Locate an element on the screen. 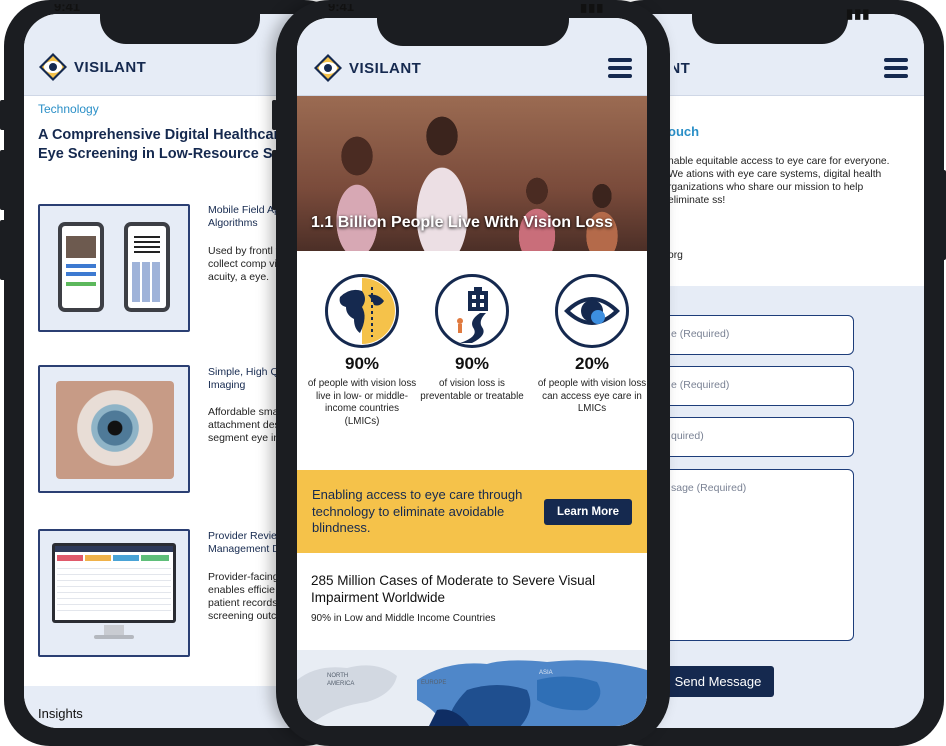  stat-value-2: 90% is located at coordinates (472, 363).